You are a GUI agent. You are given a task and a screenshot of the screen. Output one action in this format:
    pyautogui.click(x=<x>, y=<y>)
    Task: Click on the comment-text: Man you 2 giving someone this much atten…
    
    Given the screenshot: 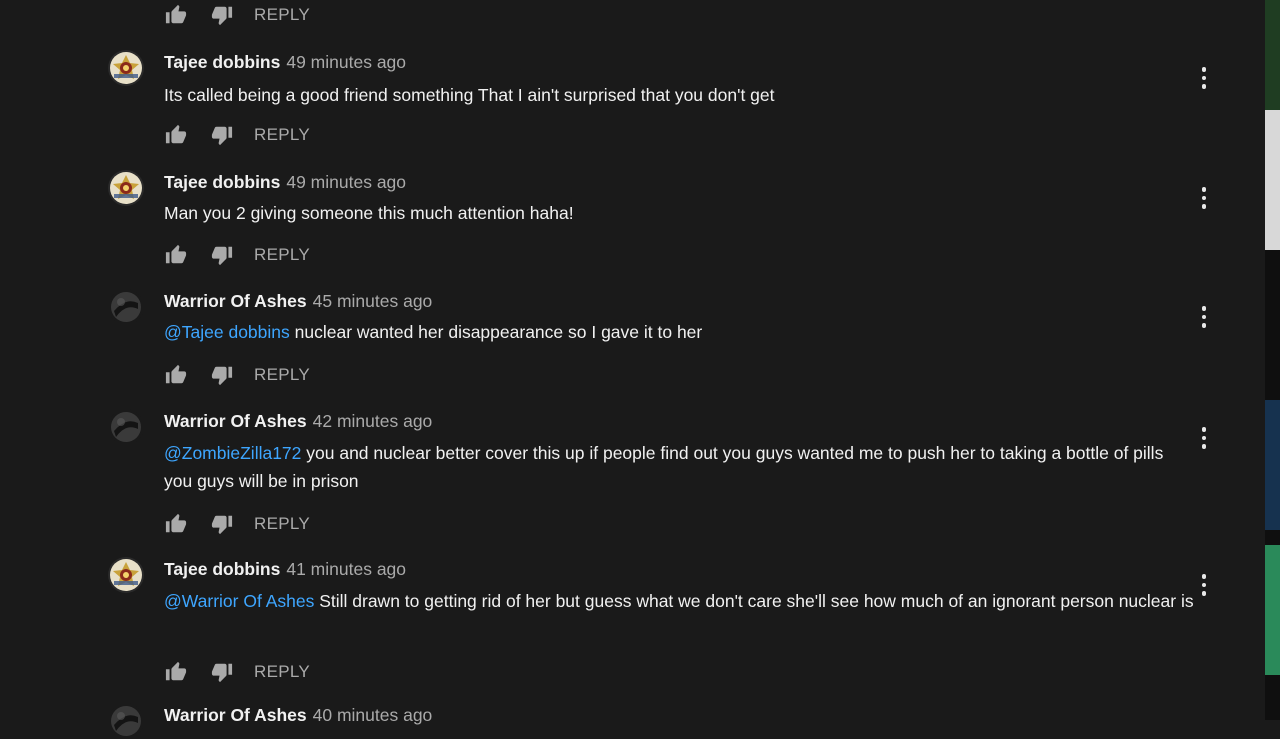 What is the action you would take?
    pyautogui.click(x=679, y=213)
    